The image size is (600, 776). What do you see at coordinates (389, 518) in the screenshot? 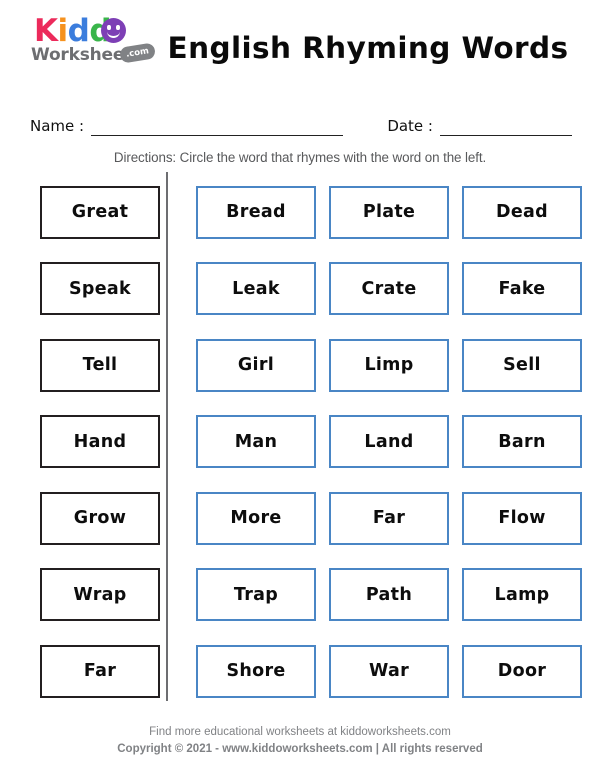
I see `option-word-box: Far` at bounding box center [389, 518].